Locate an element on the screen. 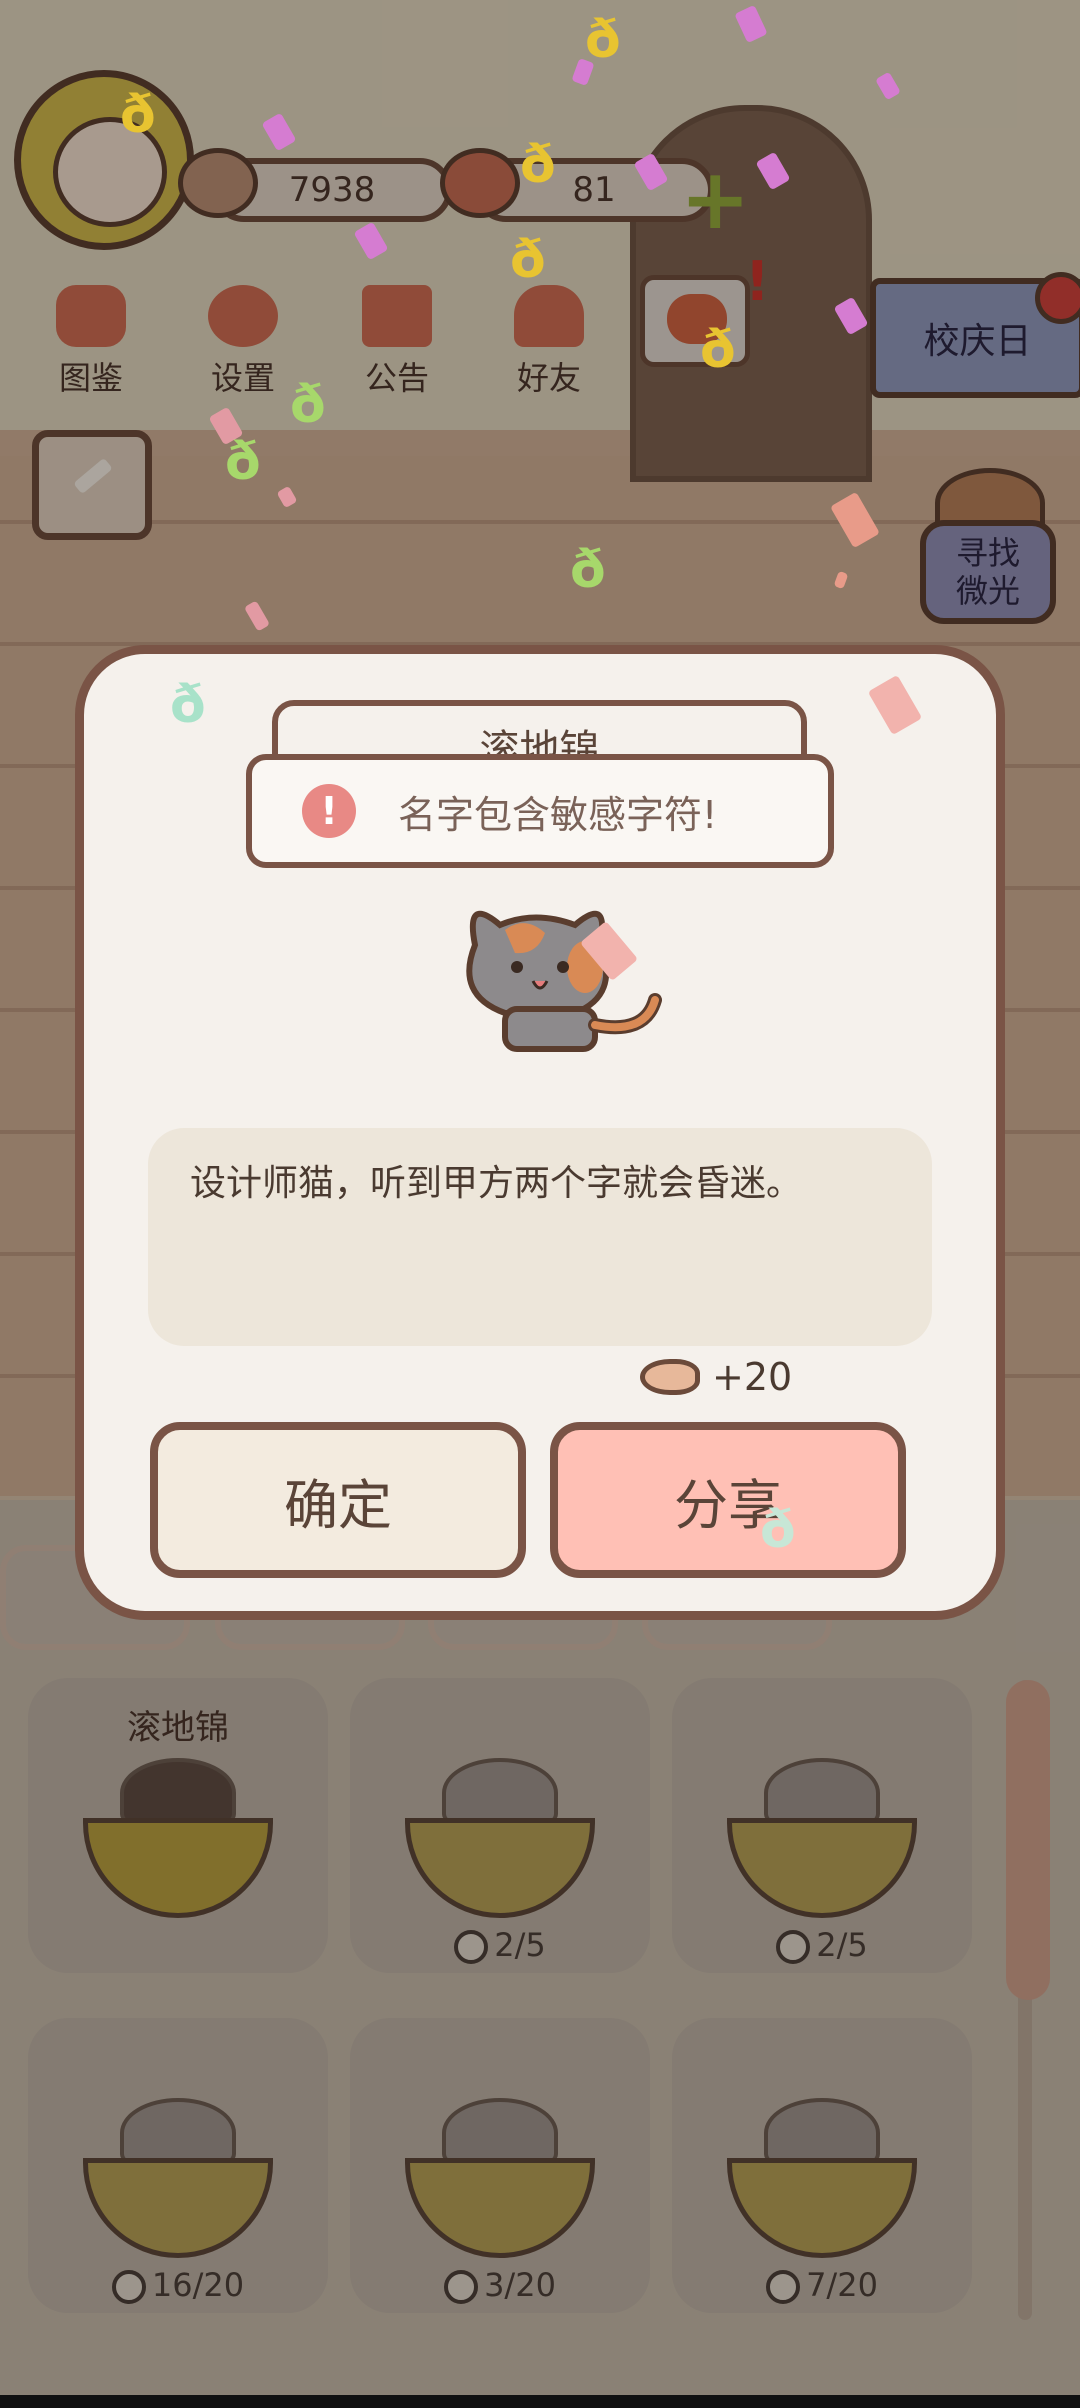 This screenshot has width=1080, height=2408. system-nav-bar is located at coordinates (540, 2401).